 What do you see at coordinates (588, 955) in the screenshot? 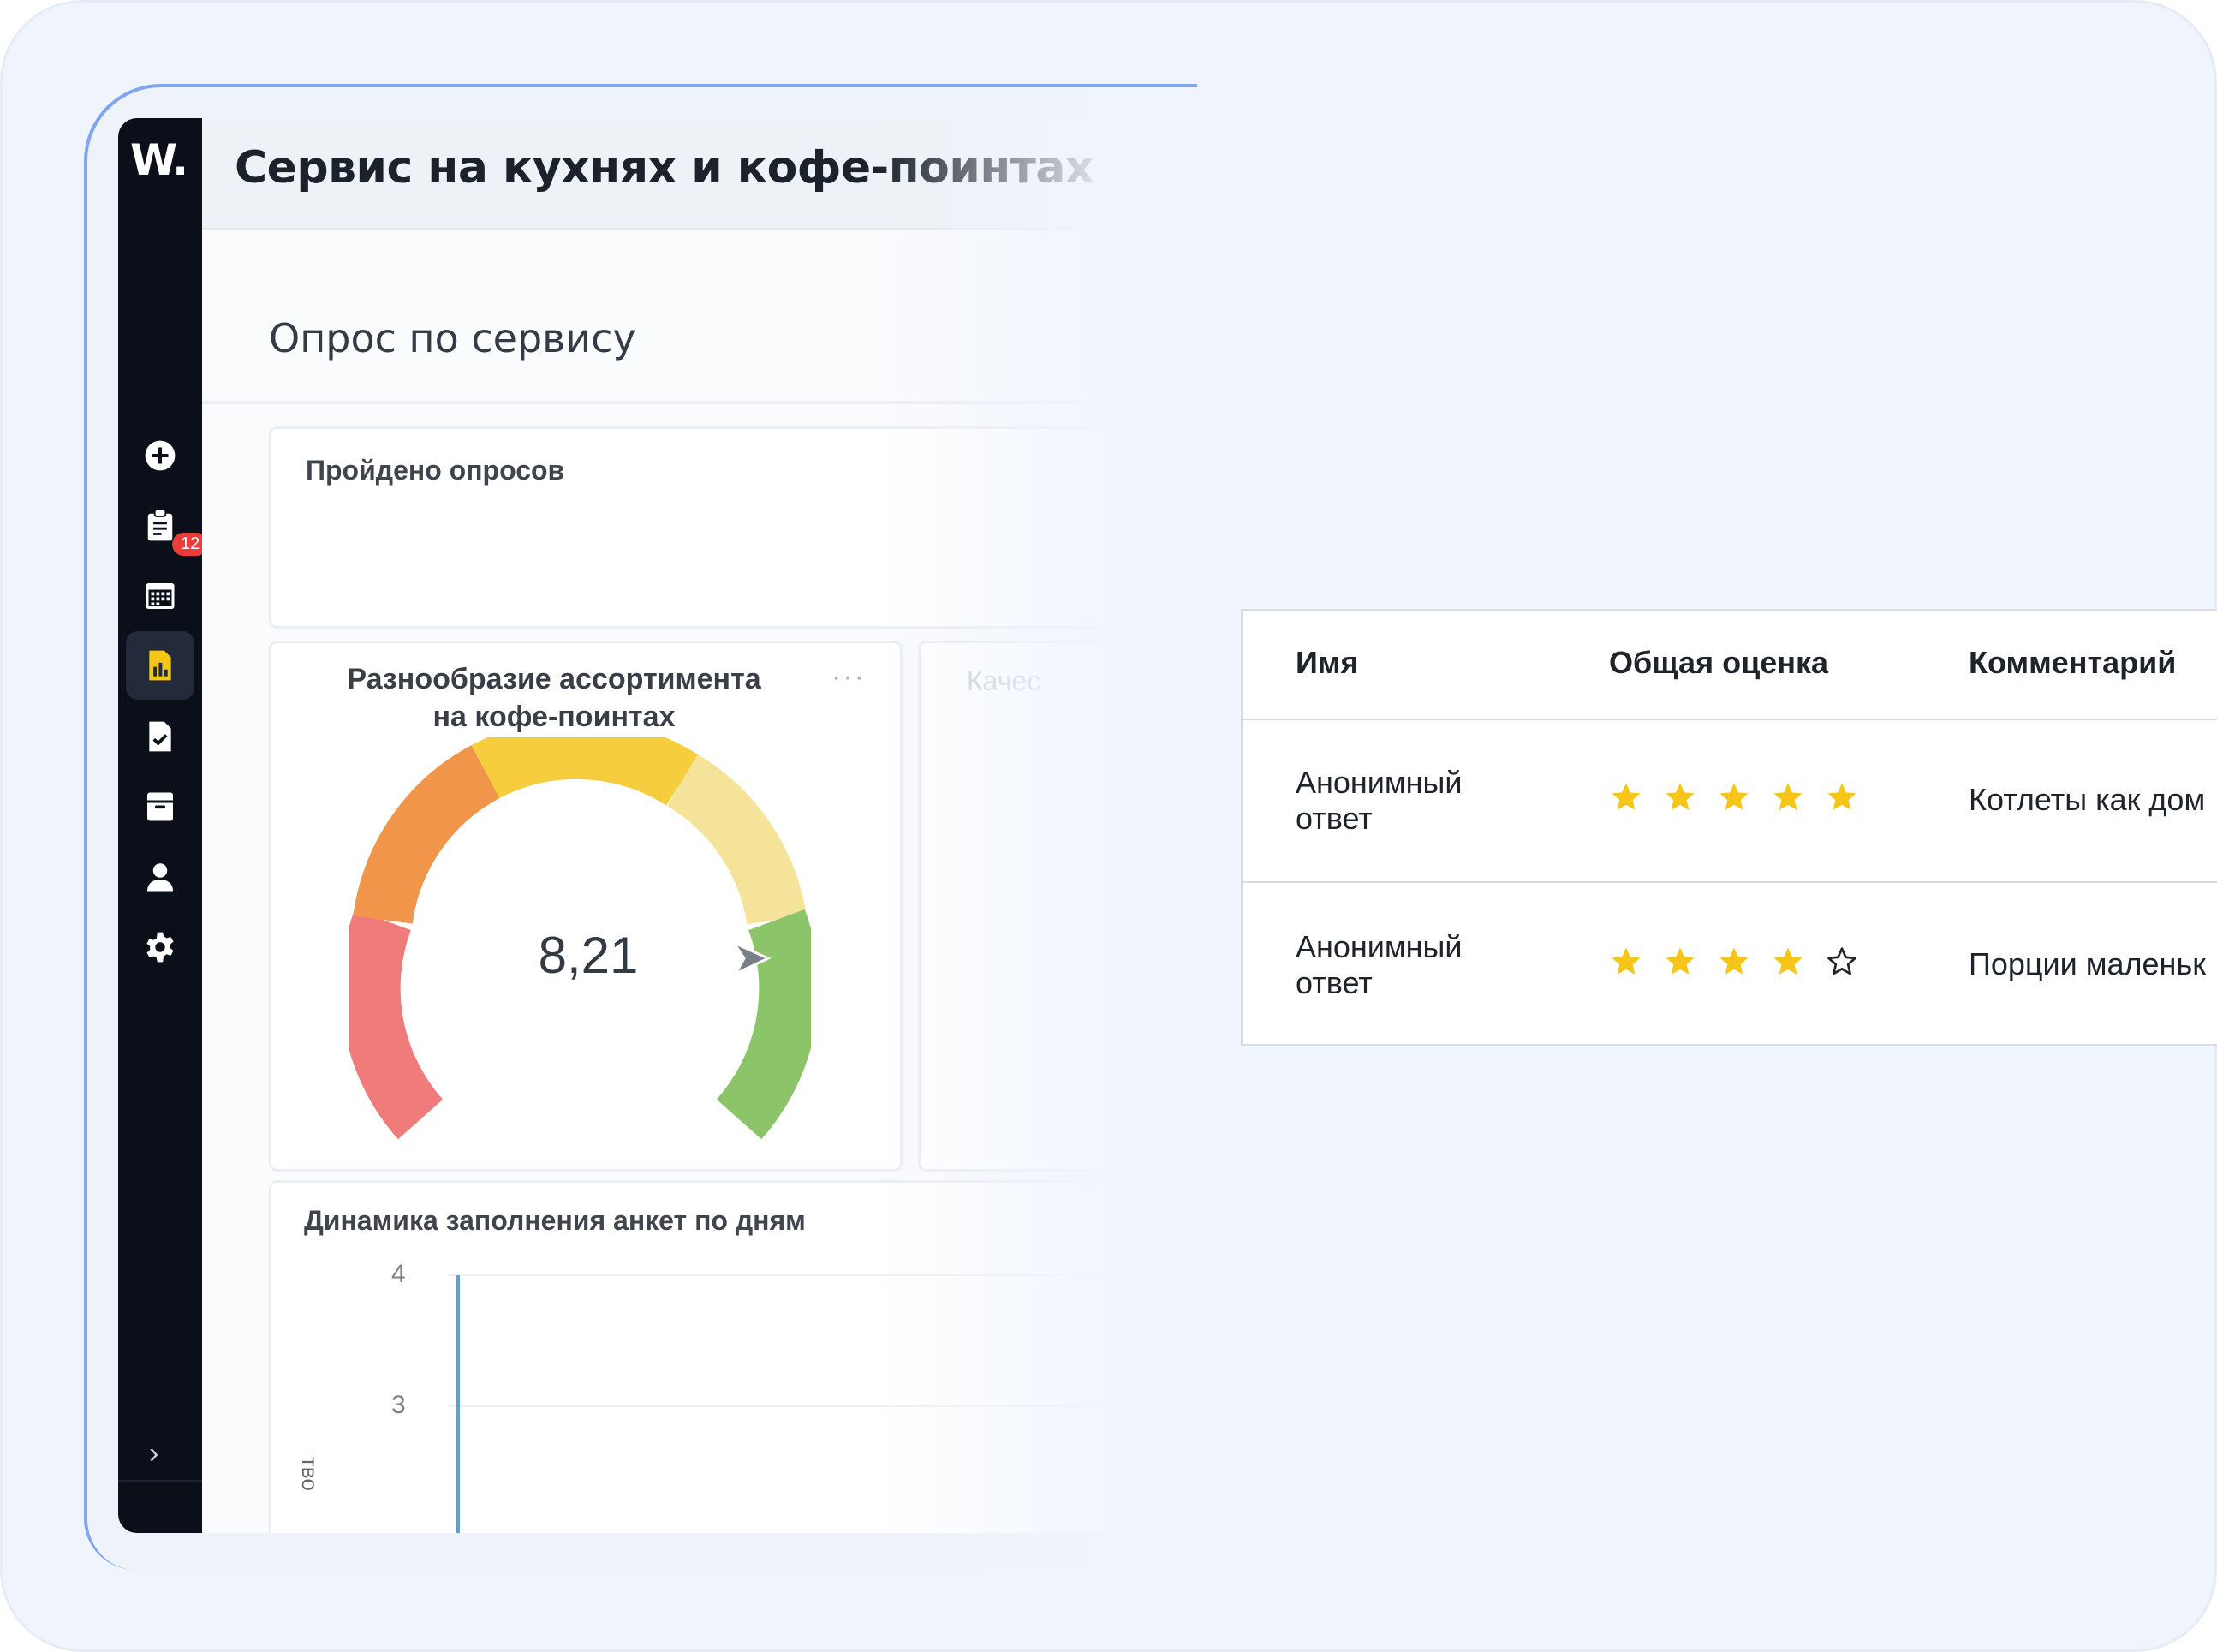
I see `gauge-value: 8,21` at bounding box center [588, 955].